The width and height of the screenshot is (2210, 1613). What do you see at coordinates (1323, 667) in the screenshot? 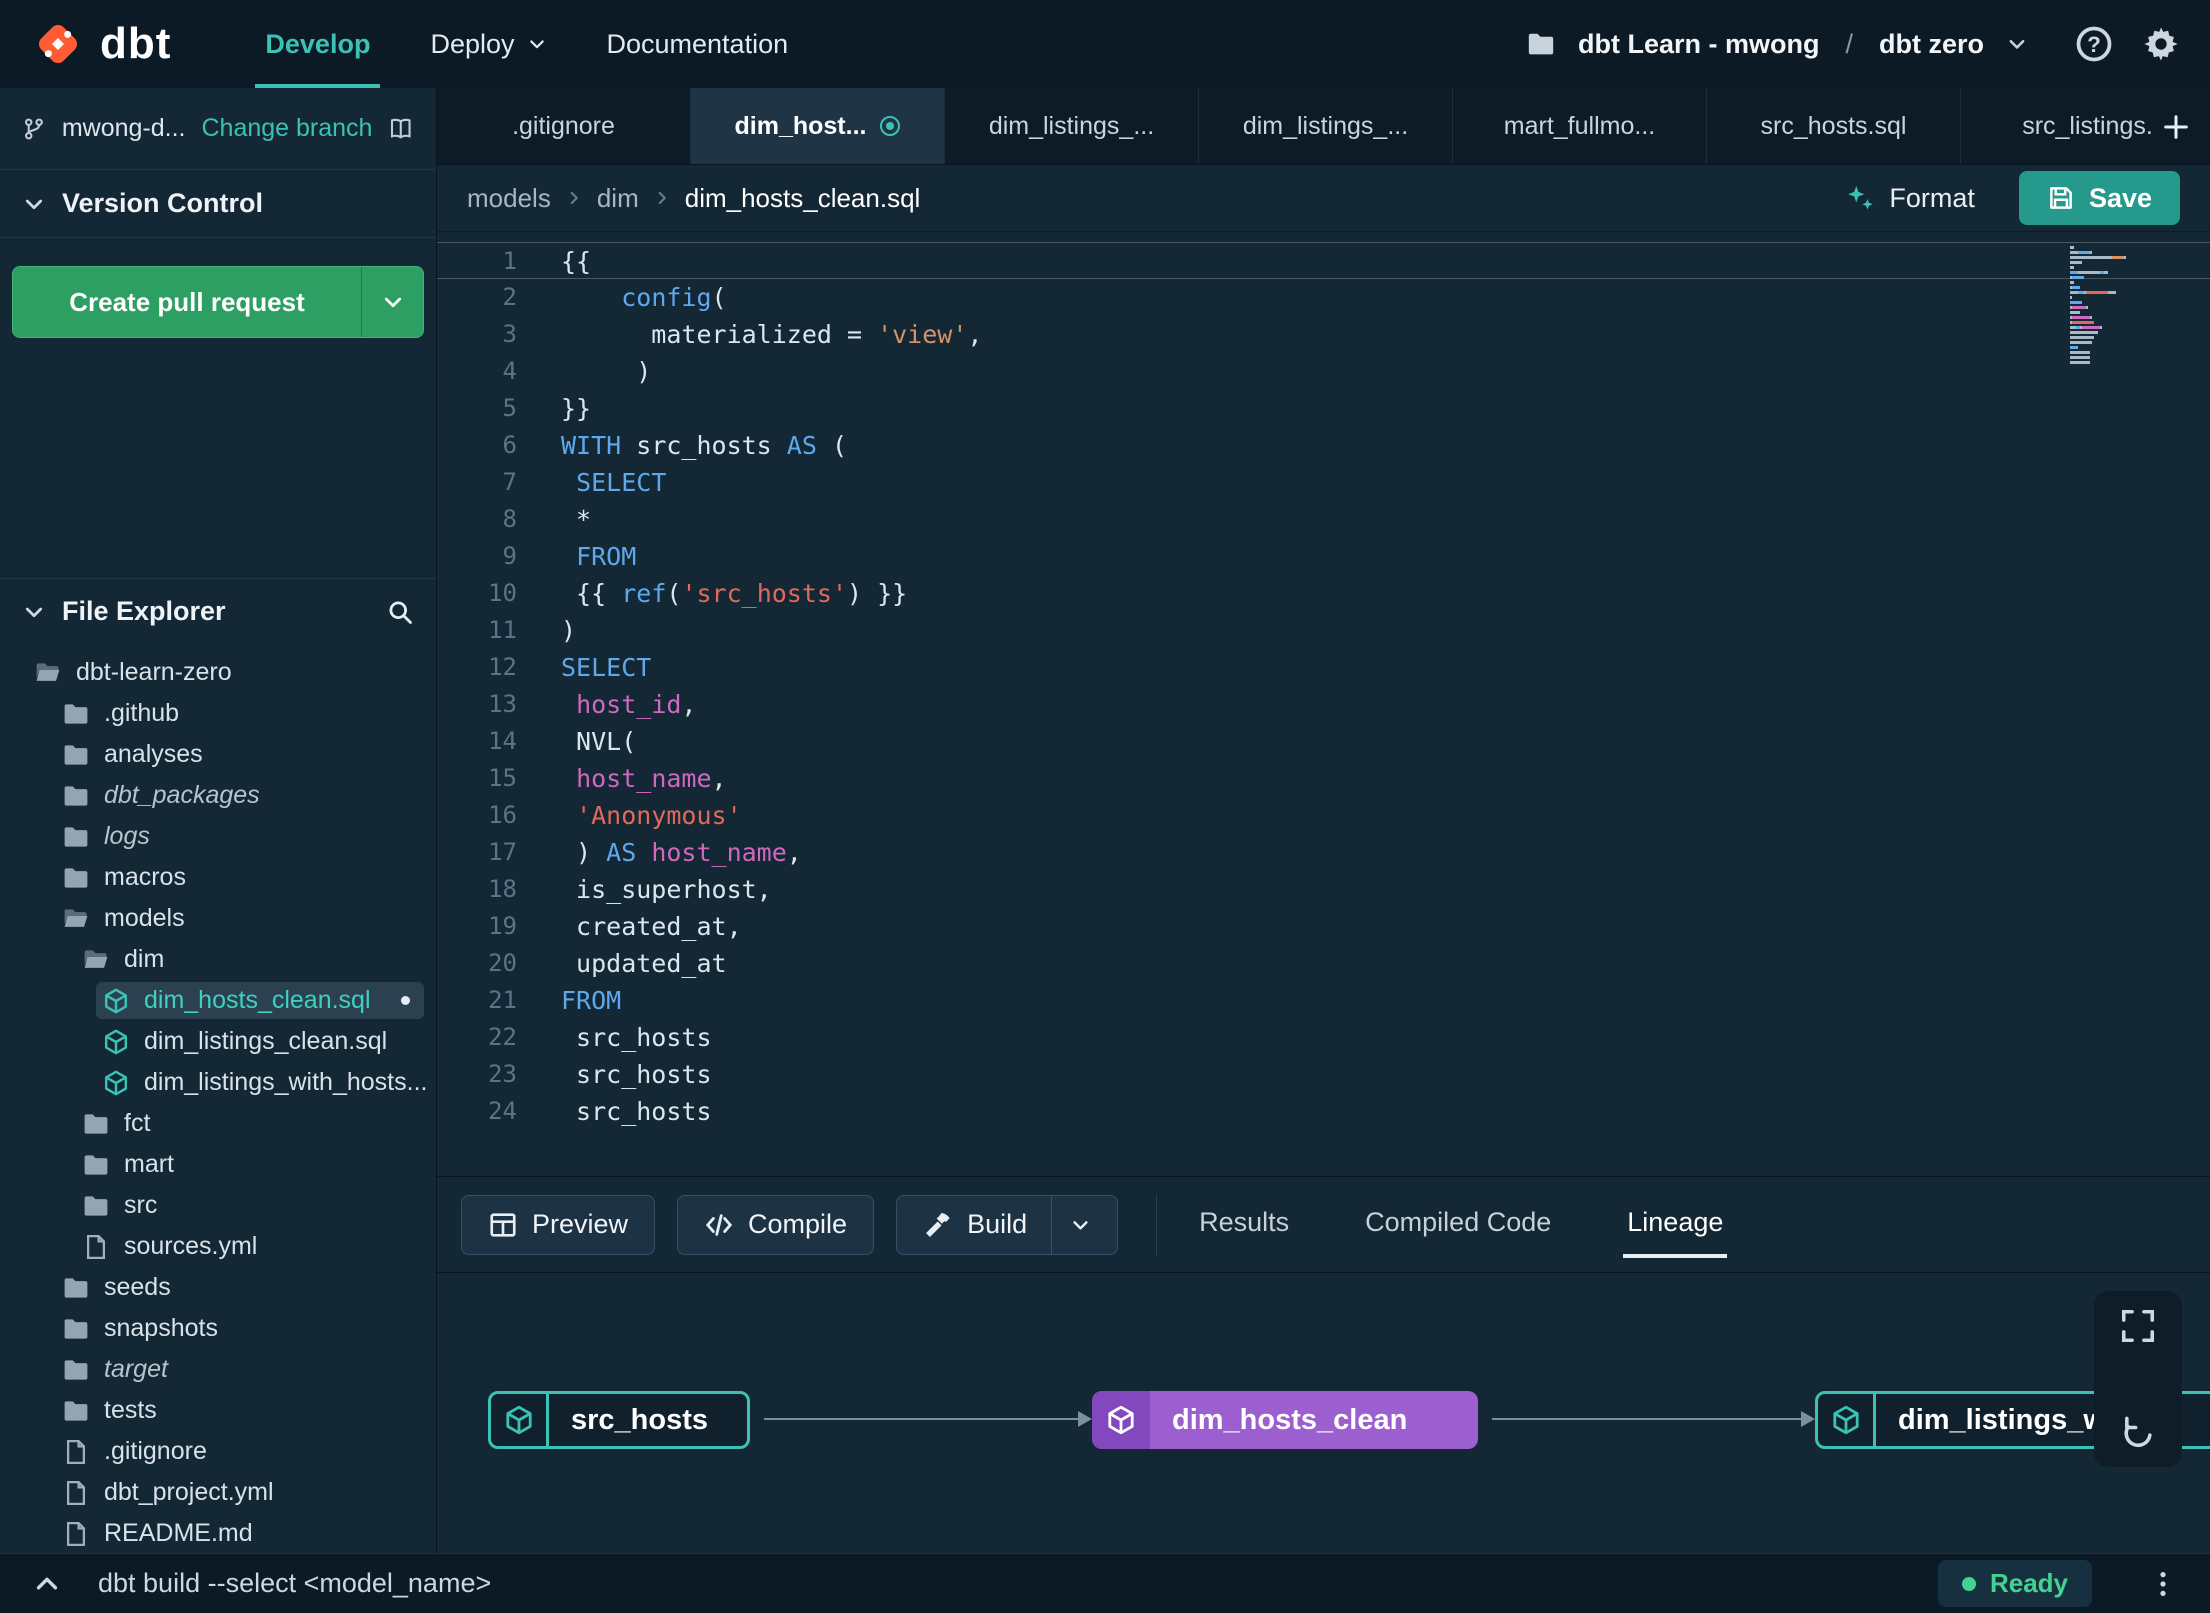
I see `code-line-12: 12 SELECT` at bounding box center [1323, 667].